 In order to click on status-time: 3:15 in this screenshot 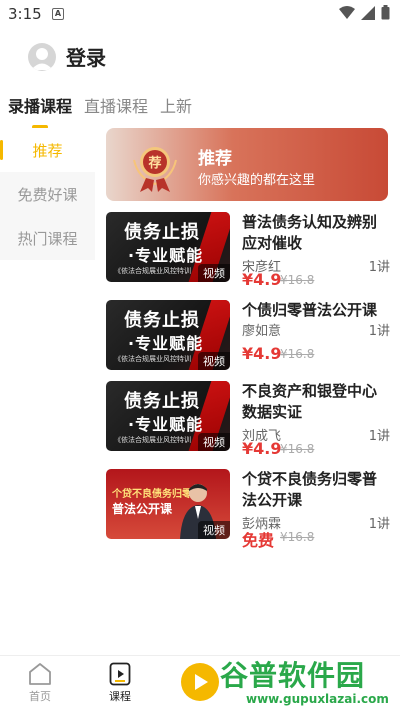, I will do `click(25, 14)`.